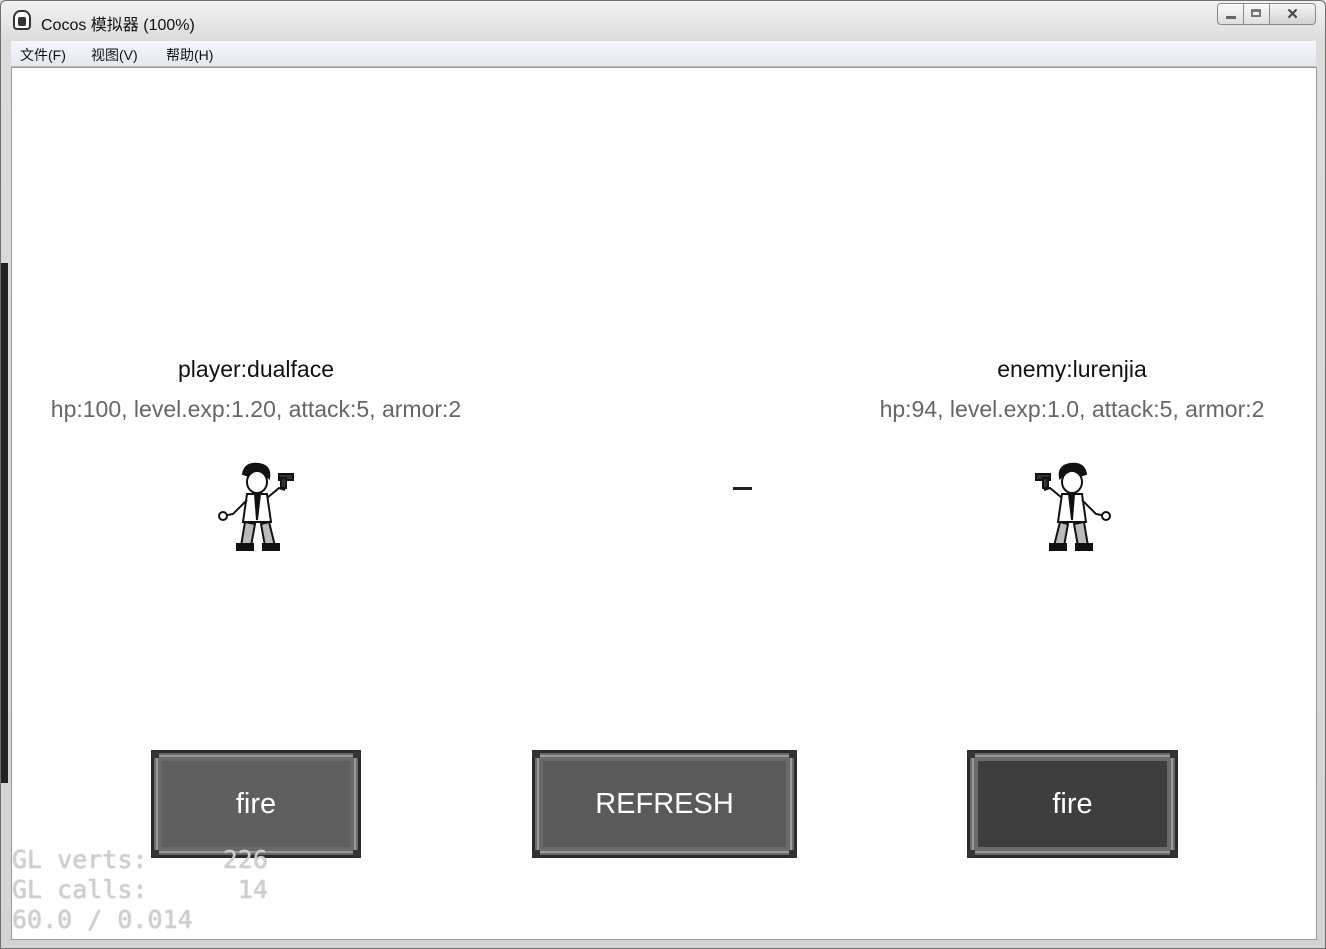  I want to click on gl-calls: GL calls: 14, so click(140, 889).